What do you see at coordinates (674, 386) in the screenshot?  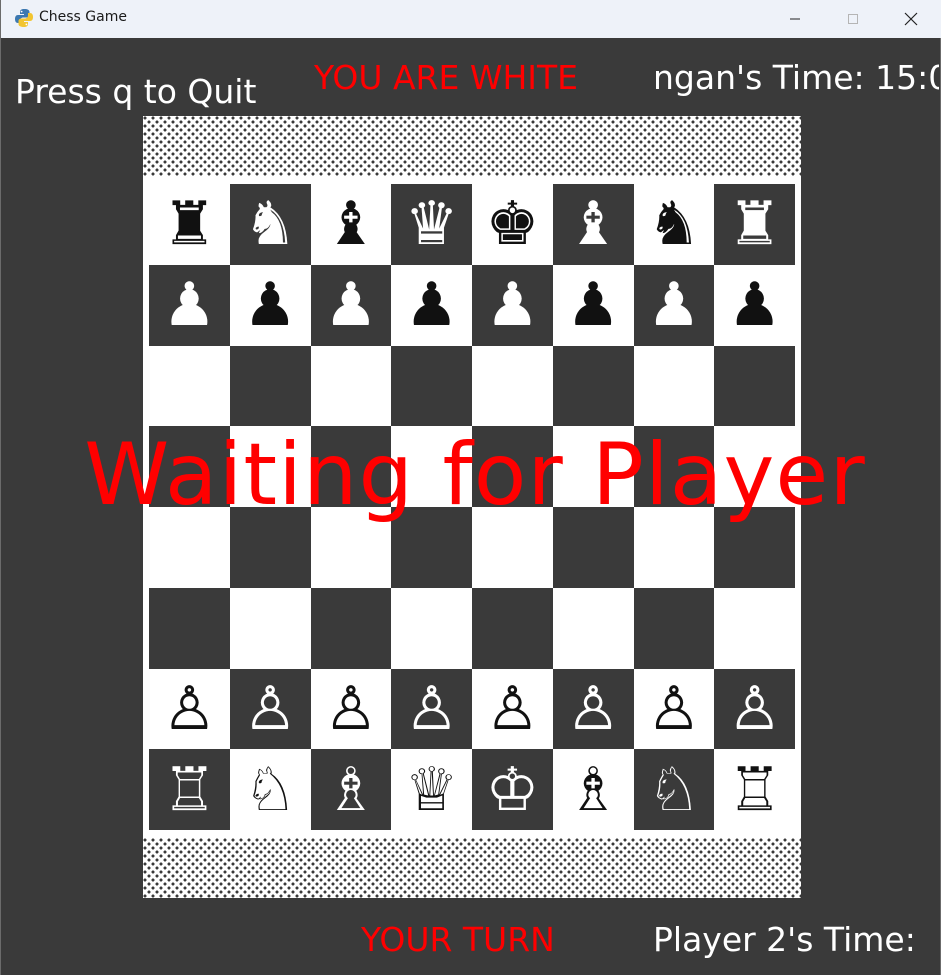 I see `square-g6` at bounding box center [674, 386].